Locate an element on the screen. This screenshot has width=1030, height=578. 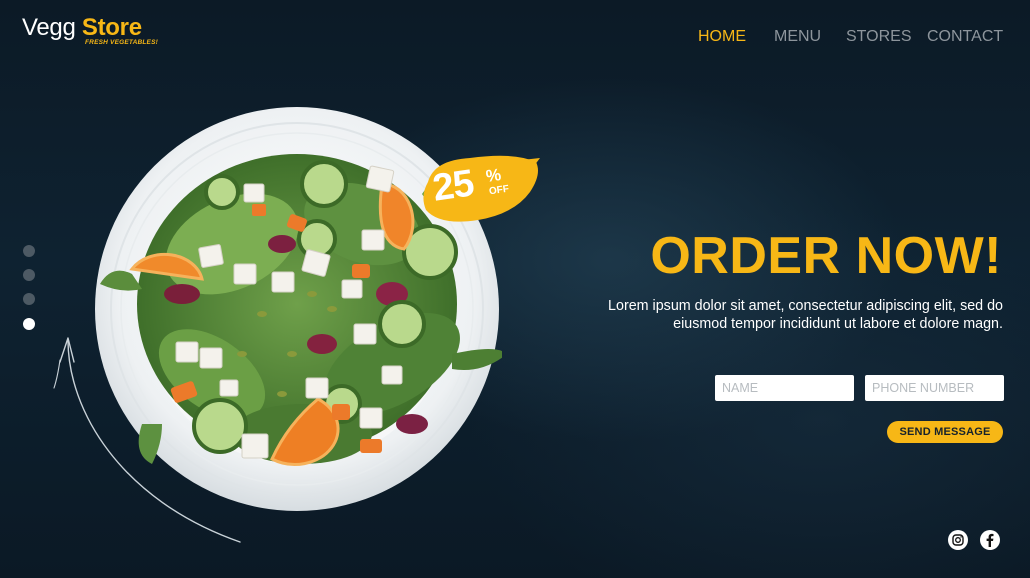
discount-value: 25 is located at coordinates (453, 186).